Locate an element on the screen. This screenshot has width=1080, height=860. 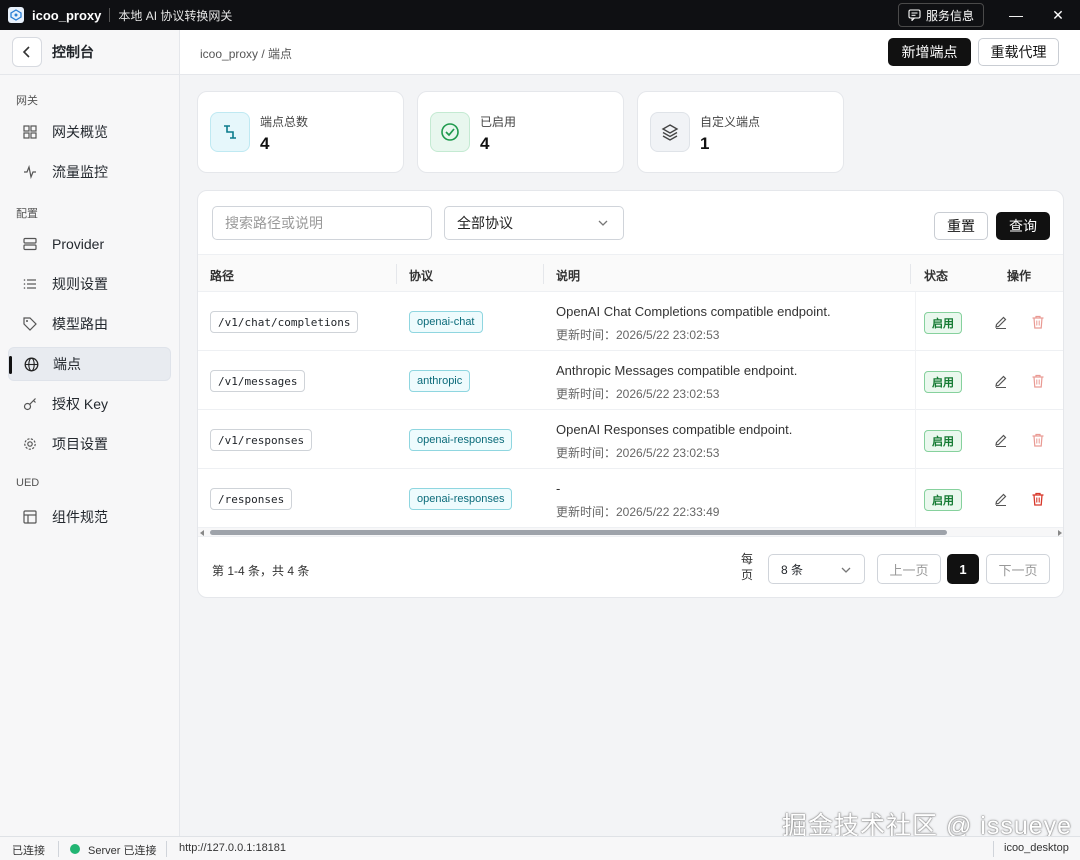
close-icon: ✕ is located at coordinates (1058, 14).